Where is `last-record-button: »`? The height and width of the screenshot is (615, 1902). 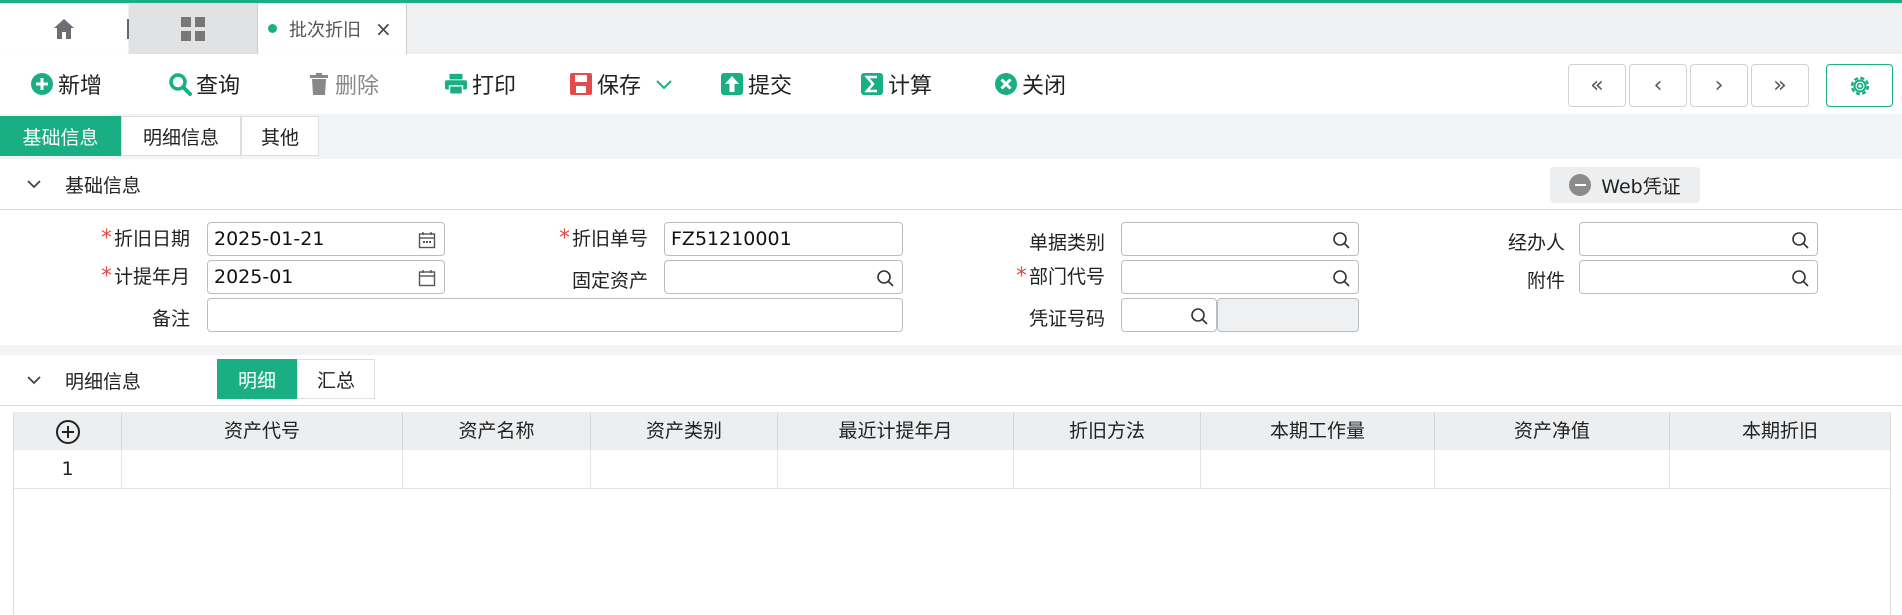 last-record-button: » is located at coordinates (1780, 85).